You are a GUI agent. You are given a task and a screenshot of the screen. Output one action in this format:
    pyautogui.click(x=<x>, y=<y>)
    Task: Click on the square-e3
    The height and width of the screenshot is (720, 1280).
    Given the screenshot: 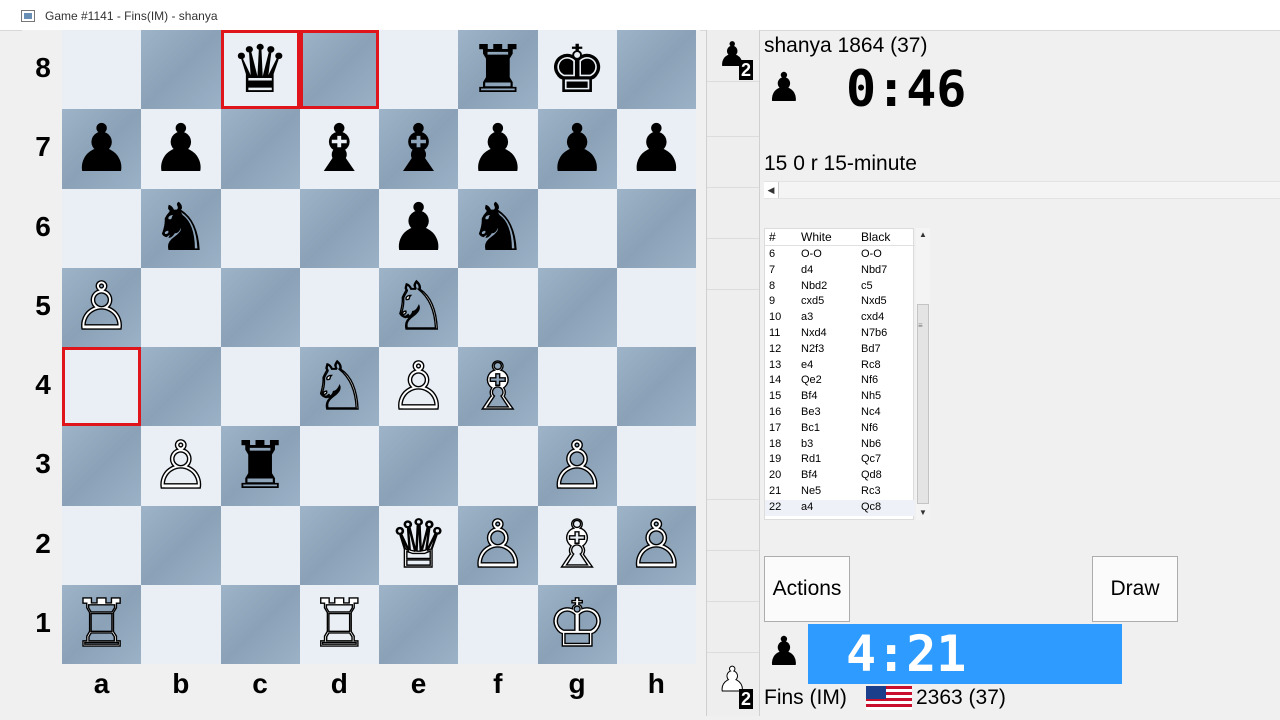 What is the action you would take?
    pyautogui.click(x=419, y=466)
    